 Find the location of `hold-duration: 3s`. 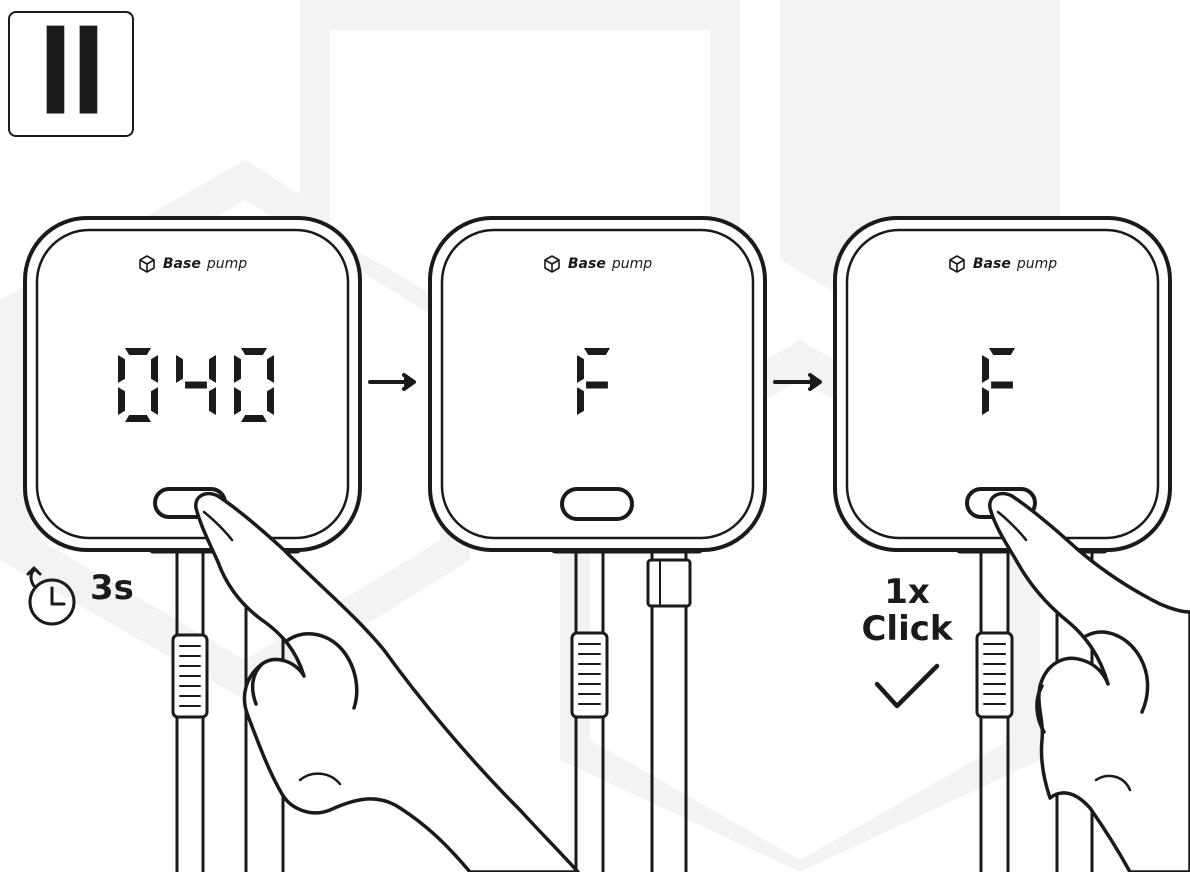

hold-duration: 3s is located at coordinates (112, 588).